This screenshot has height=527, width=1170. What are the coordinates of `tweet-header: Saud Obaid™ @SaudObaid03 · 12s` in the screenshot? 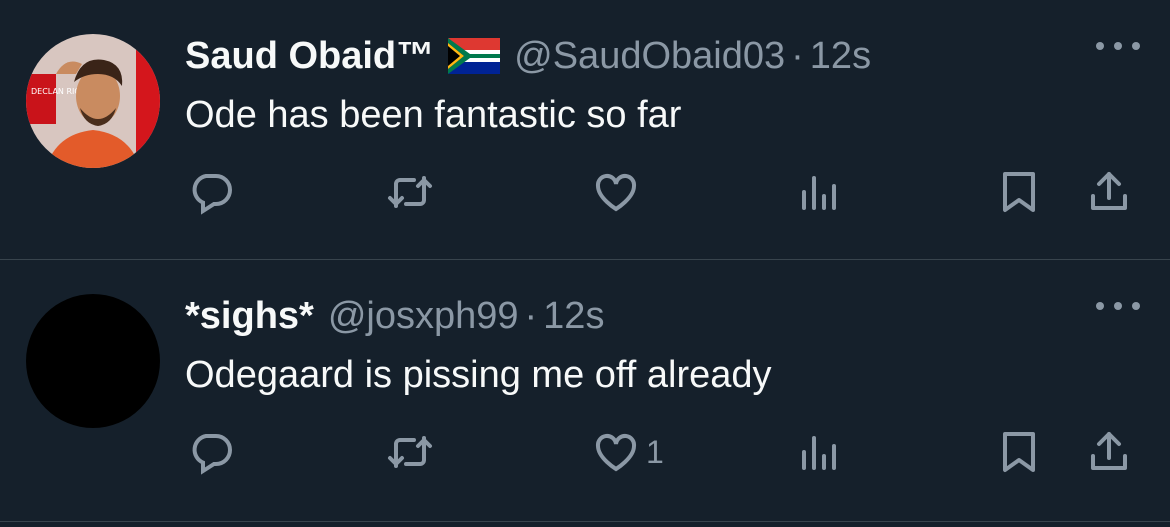 It's located at (528, 56).